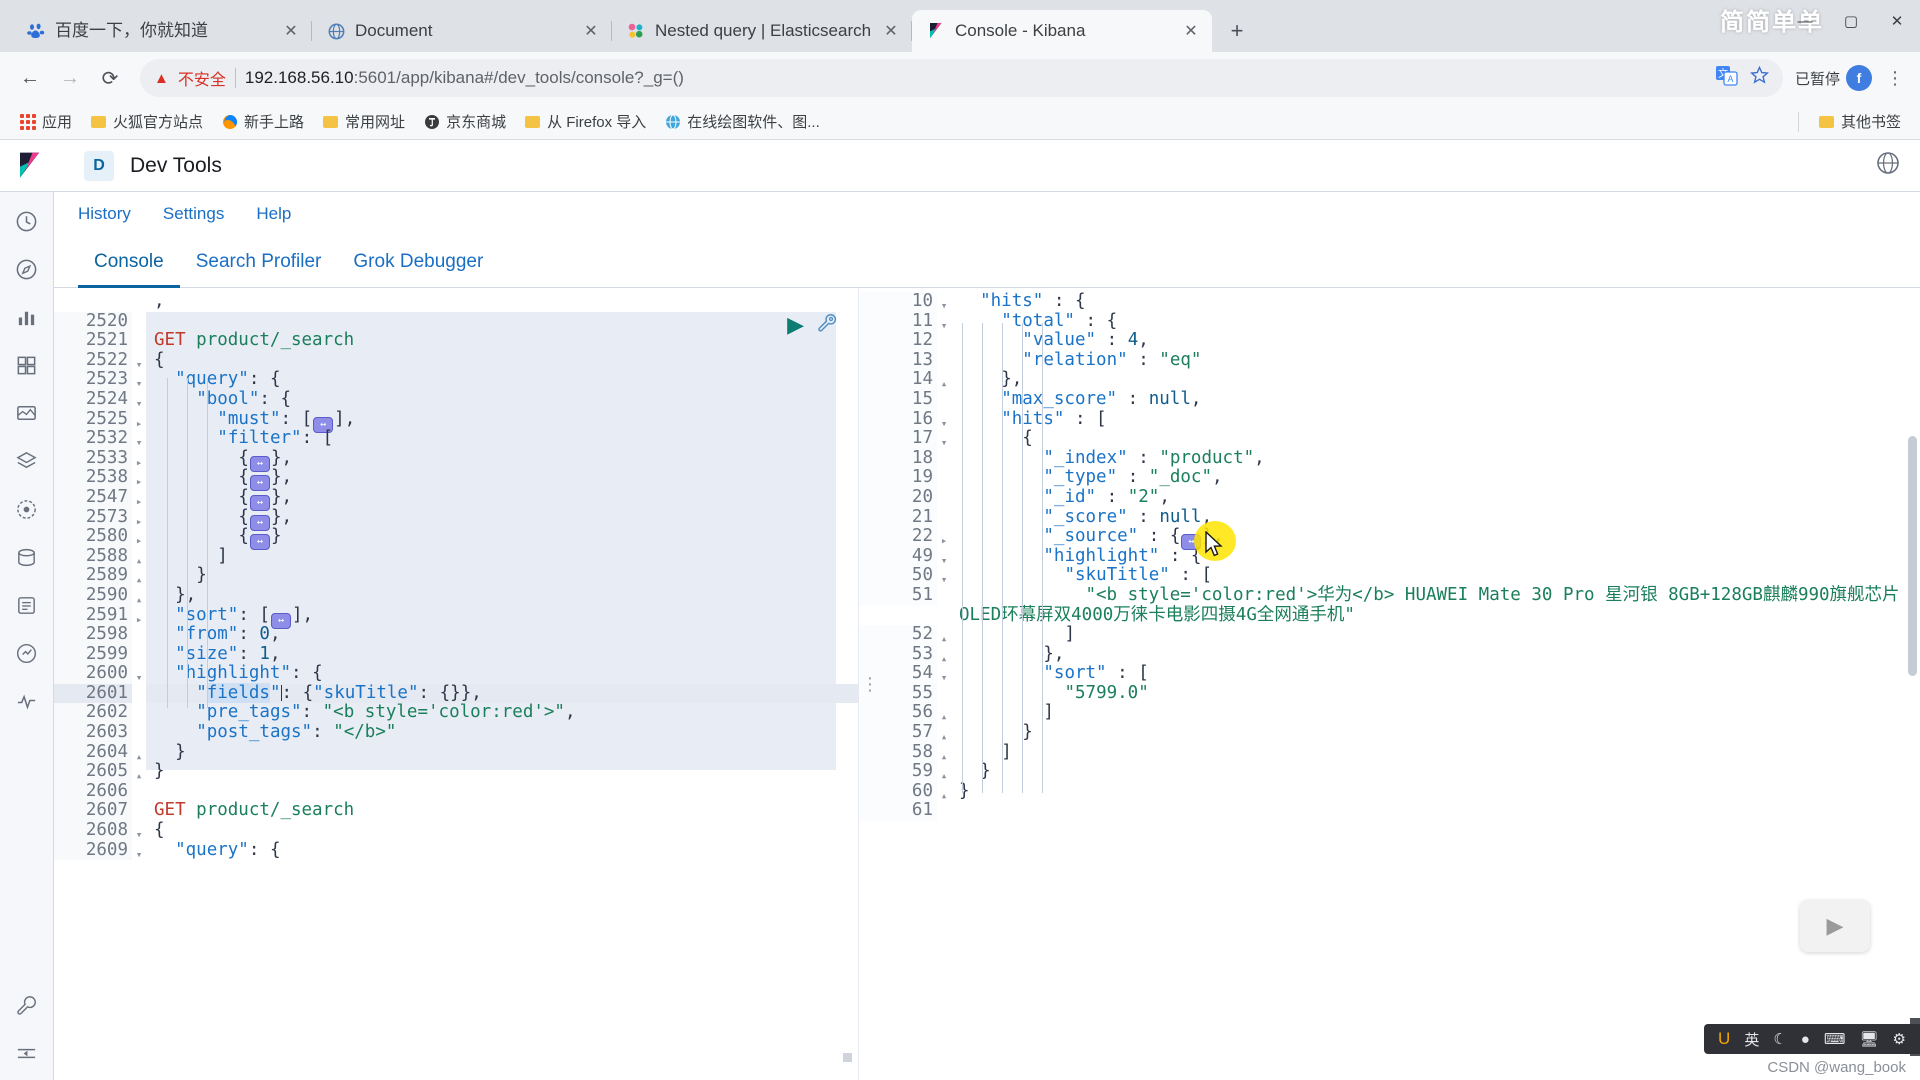 This screenshot has height=1080, width=1920. What do you see at coordinates (456, 301) in the screenshot?
I see `code-line: ,` at bounding box center [456, 301].